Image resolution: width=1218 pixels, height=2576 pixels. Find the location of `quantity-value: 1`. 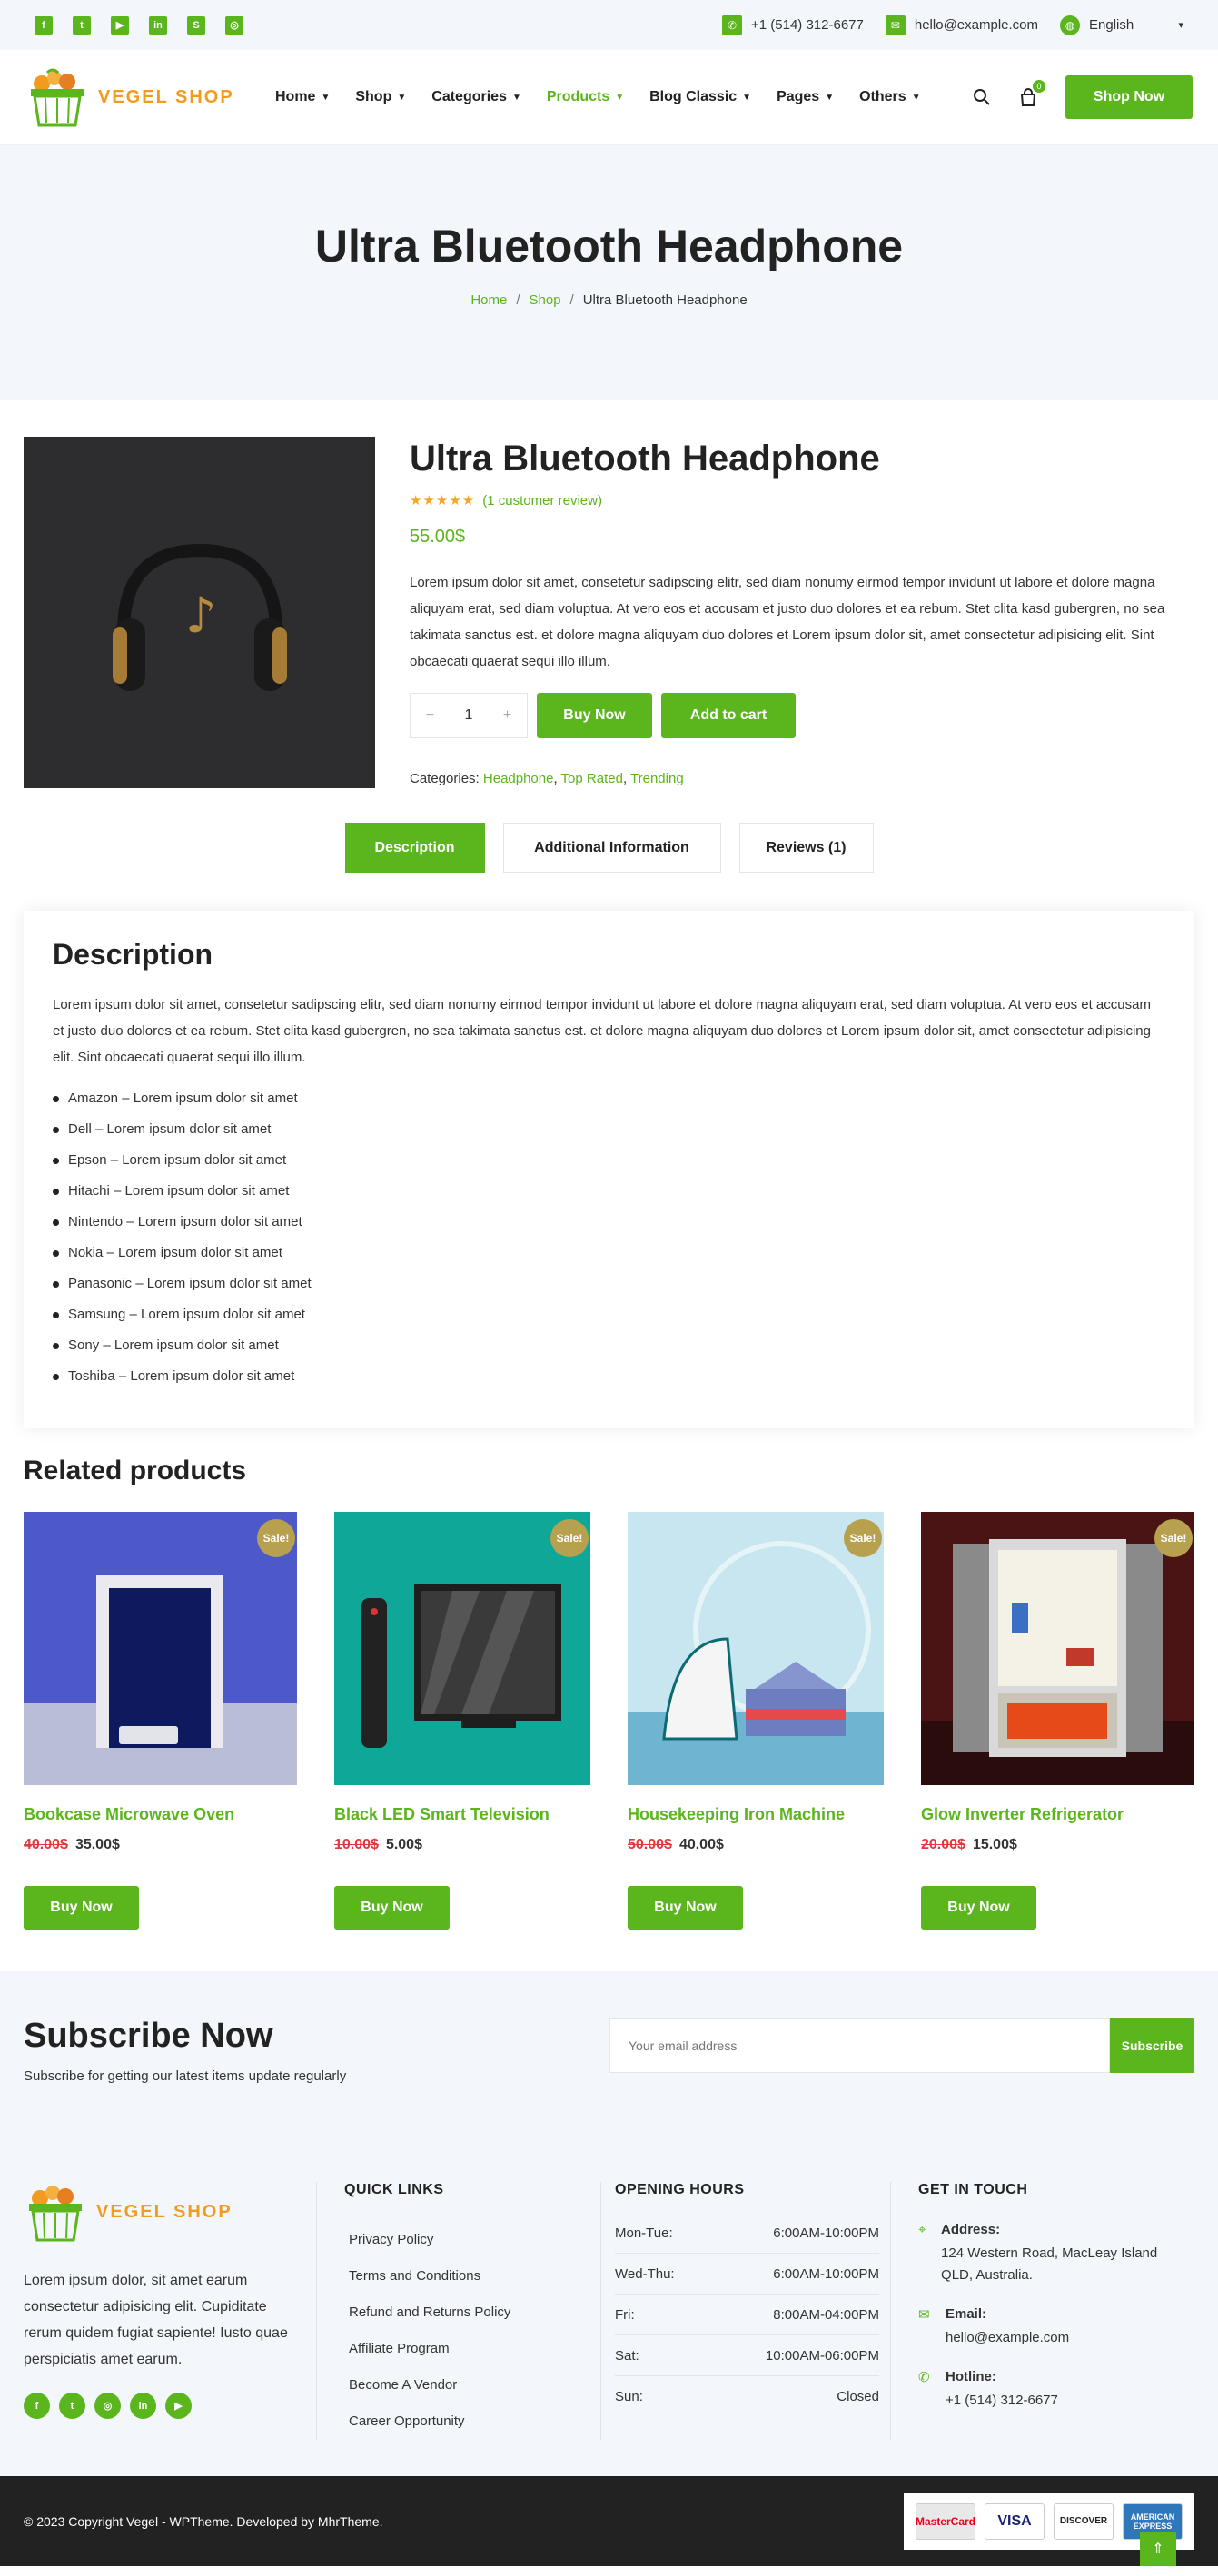

quantity-value: 1 is located at coordinates (469, 715).